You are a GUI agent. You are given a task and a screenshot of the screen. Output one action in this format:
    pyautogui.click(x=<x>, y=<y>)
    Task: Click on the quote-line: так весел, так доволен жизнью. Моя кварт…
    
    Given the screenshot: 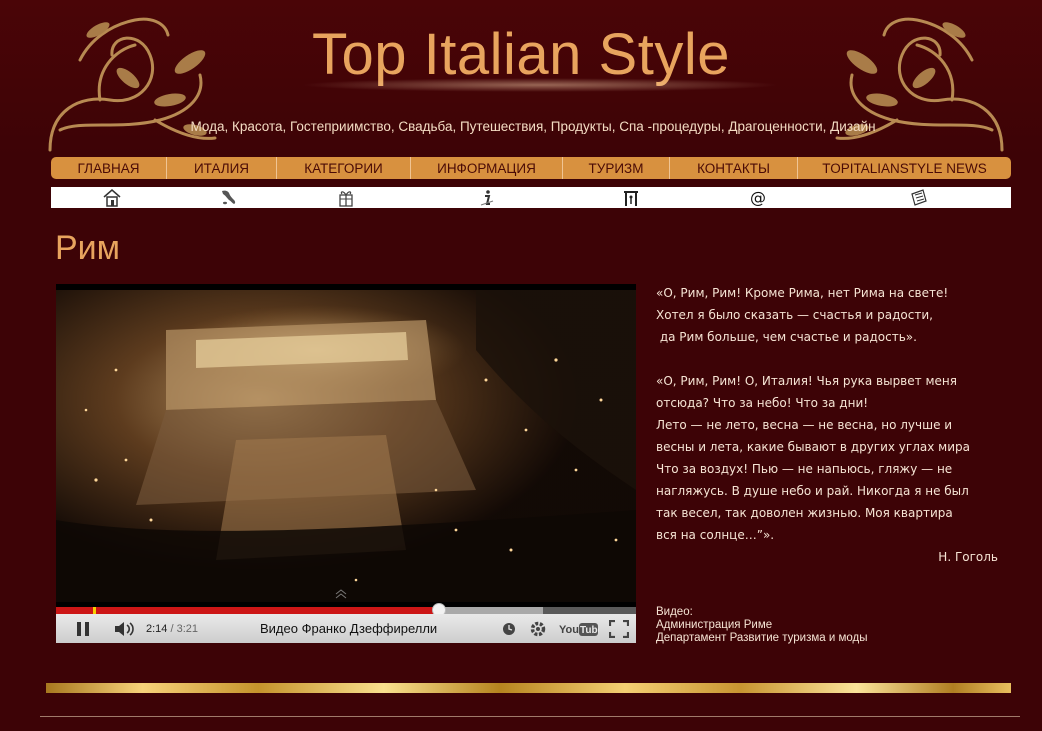 What is the action you would take?
    pyautogui.click(x=804, y=513)
    